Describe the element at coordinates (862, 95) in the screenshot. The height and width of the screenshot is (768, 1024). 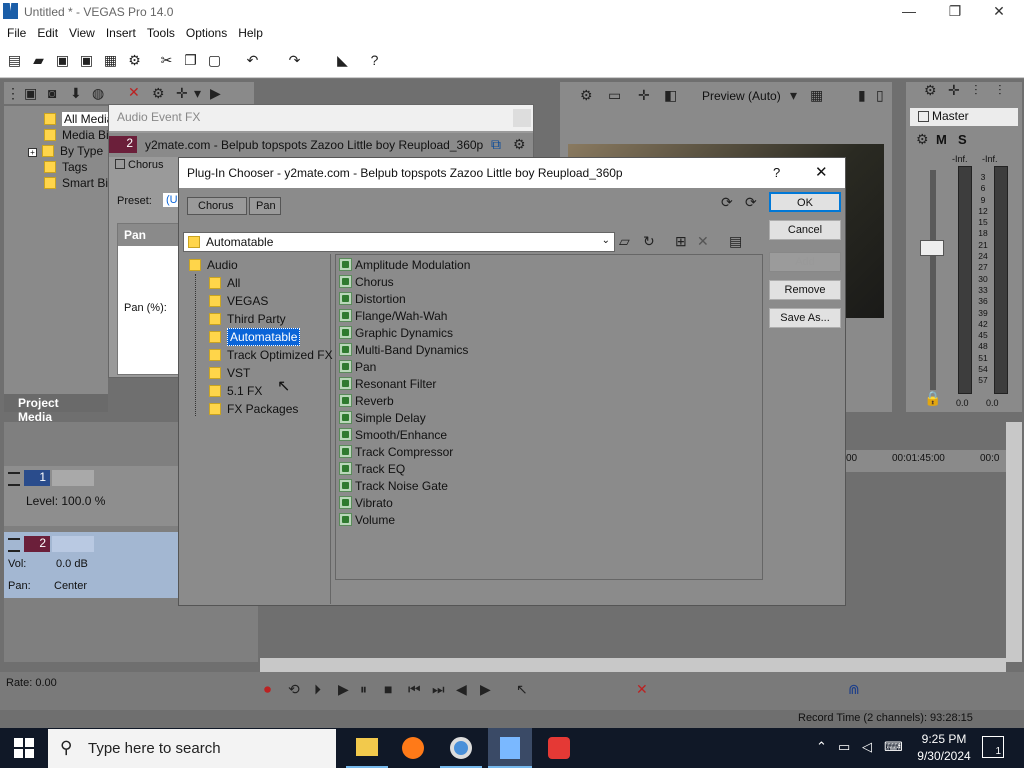
I see `copy-snapshot-icon: ▮` at that location.